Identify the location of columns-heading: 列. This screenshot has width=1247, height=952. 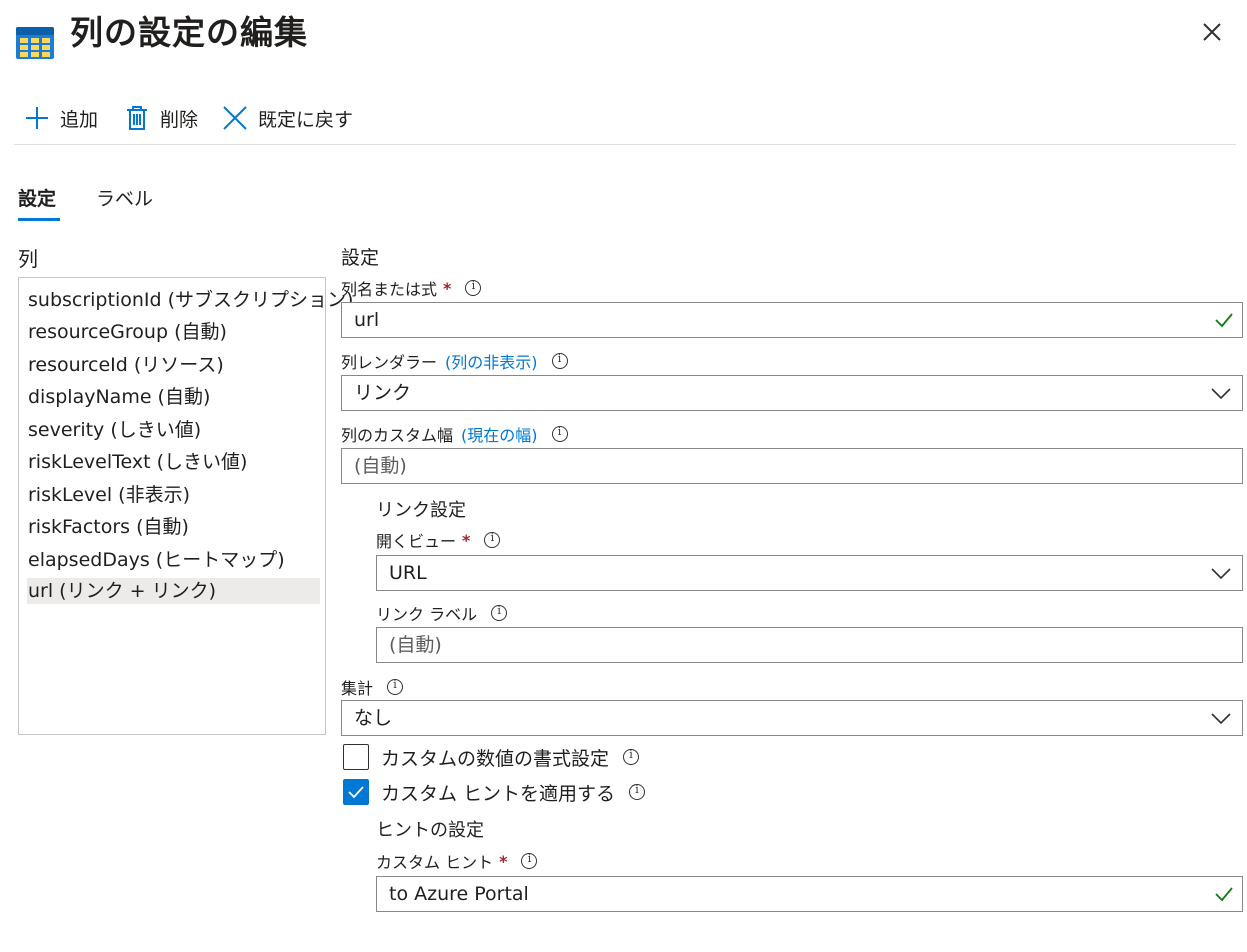
(28, 259).